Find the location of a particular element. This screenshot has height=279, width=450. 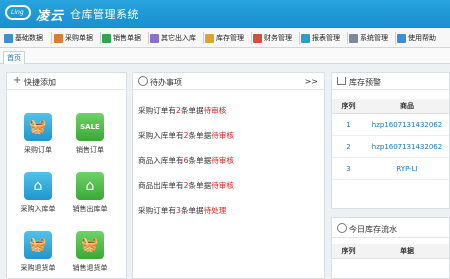

quick-add-purchase-order: 🧺 采购订单 is located at coordinates (38, 137).